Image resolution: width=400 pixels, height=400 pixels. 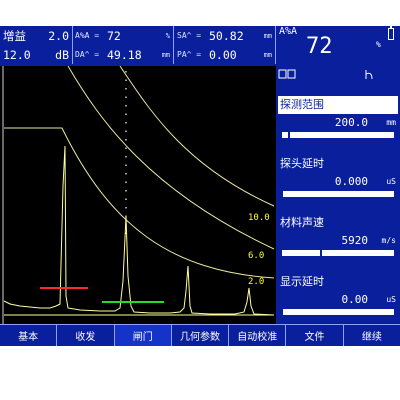 What do you see at coordinates (338, 105) in the screenshot?
I see `detection-range-label: 探测范围` at bounding box center [338, 105].